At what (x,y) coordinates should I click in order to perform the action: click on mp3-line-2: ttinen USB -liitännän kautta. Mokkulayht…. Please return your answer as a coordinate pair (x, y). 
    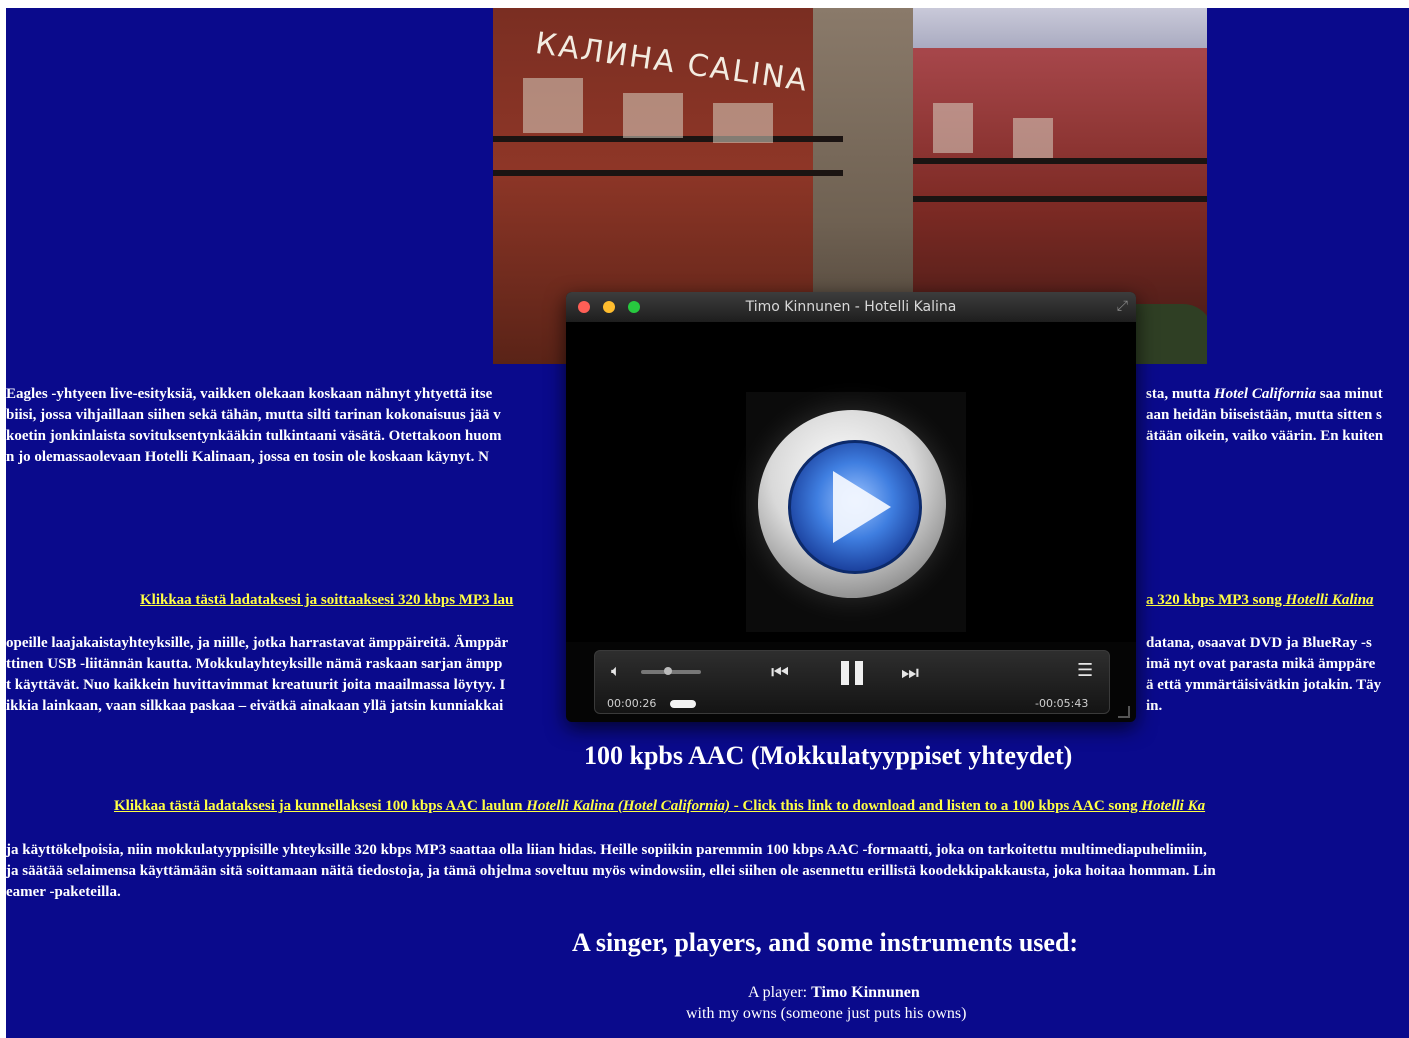
    Looking at the image, I should click on (254, 664).